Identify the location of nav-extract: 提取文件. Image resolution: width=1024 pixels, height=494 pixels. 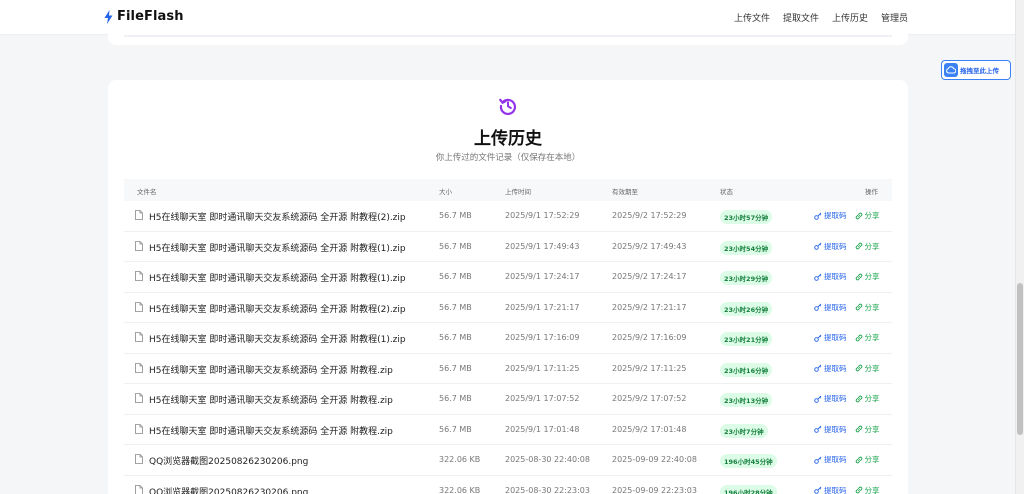
(801, 17).